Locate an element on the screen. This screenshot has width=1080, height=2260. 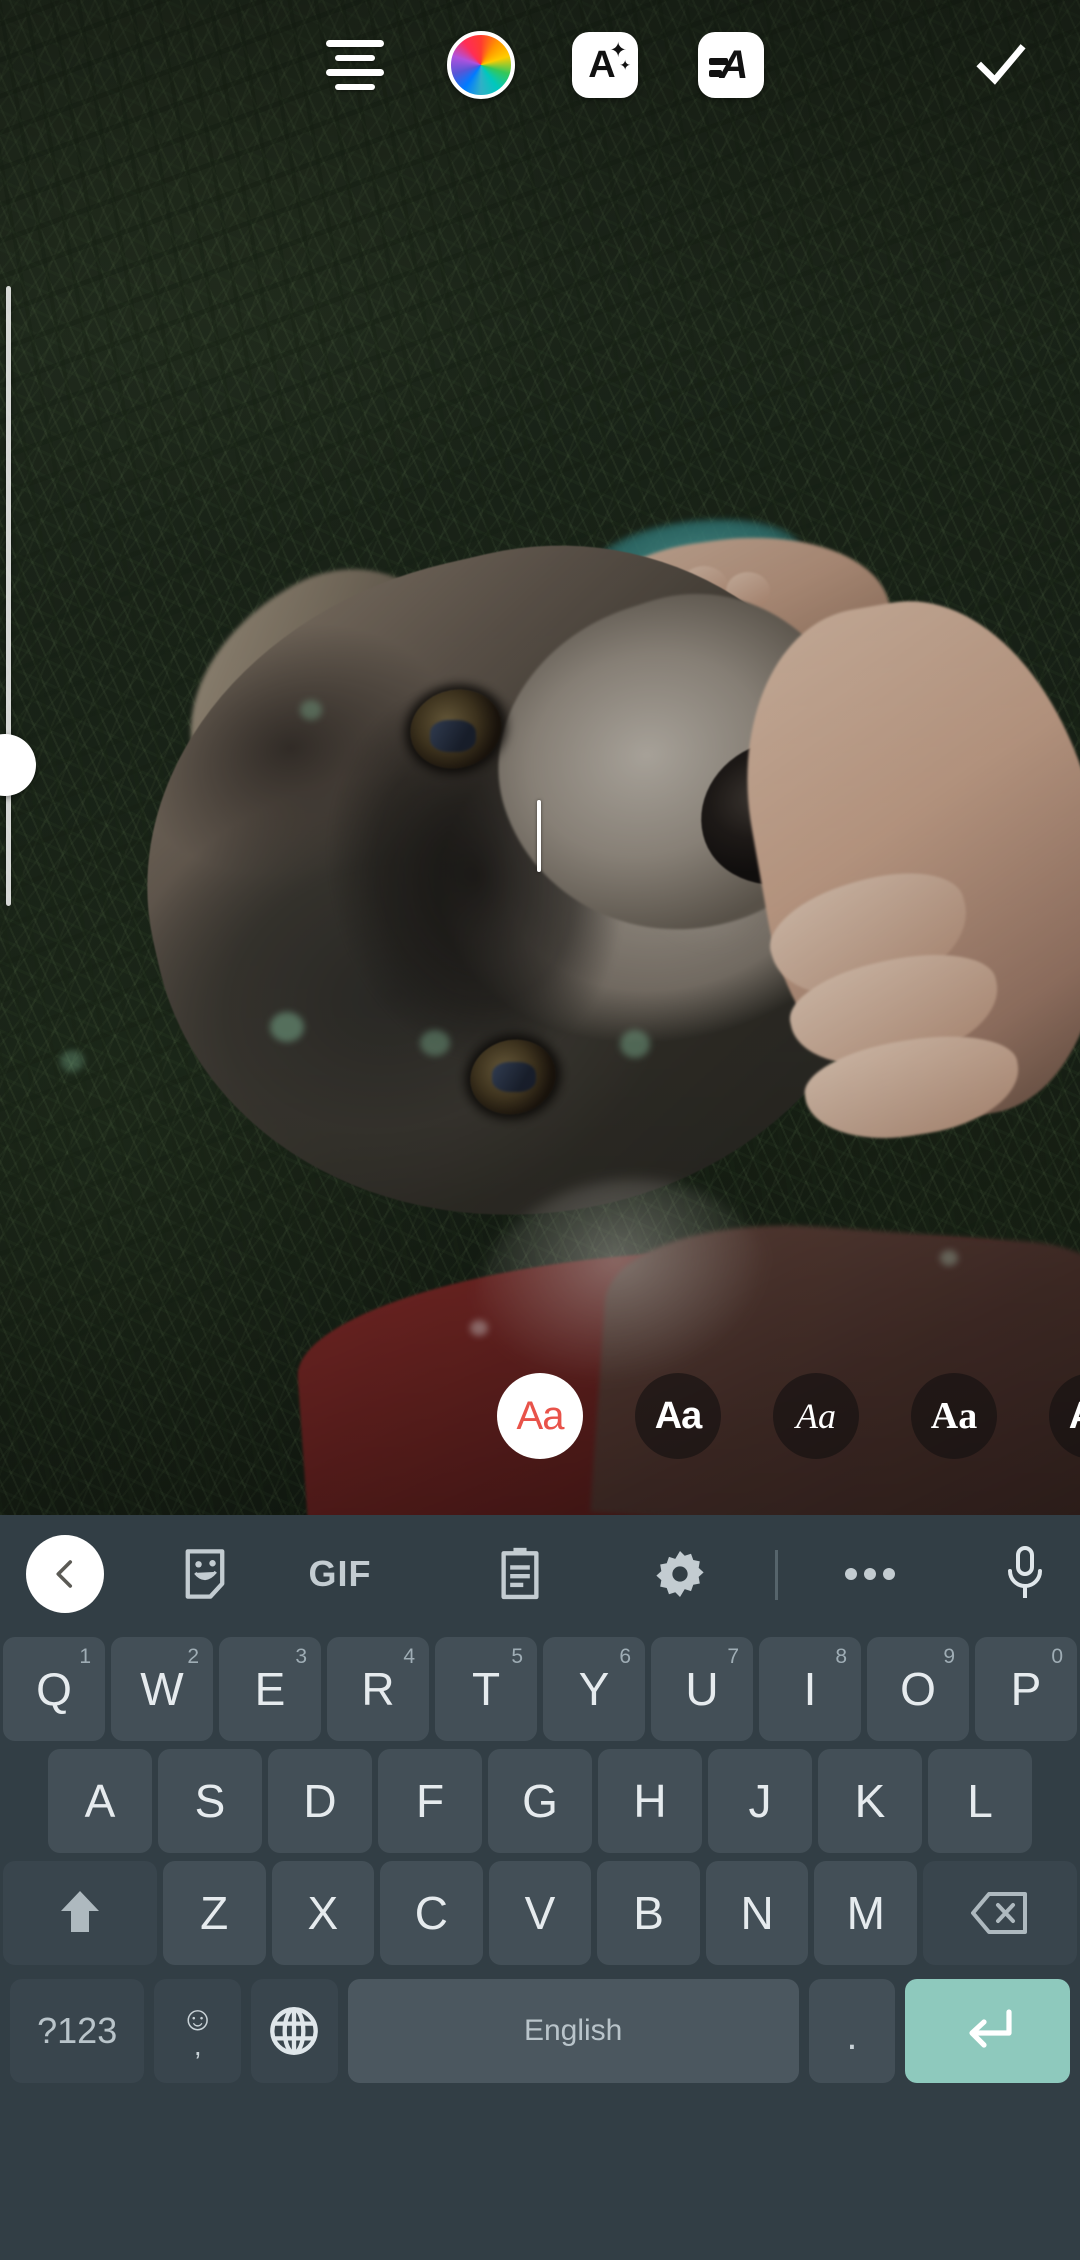
clipboard-button is located at coordinates (520, 1574).